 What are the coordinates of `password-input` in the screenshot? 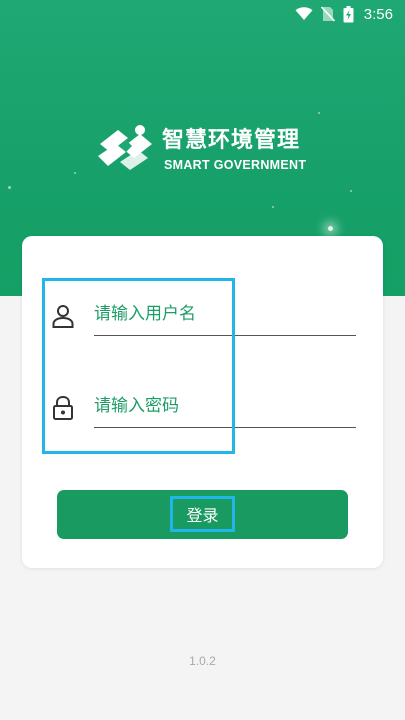 It's located at (225, 408).